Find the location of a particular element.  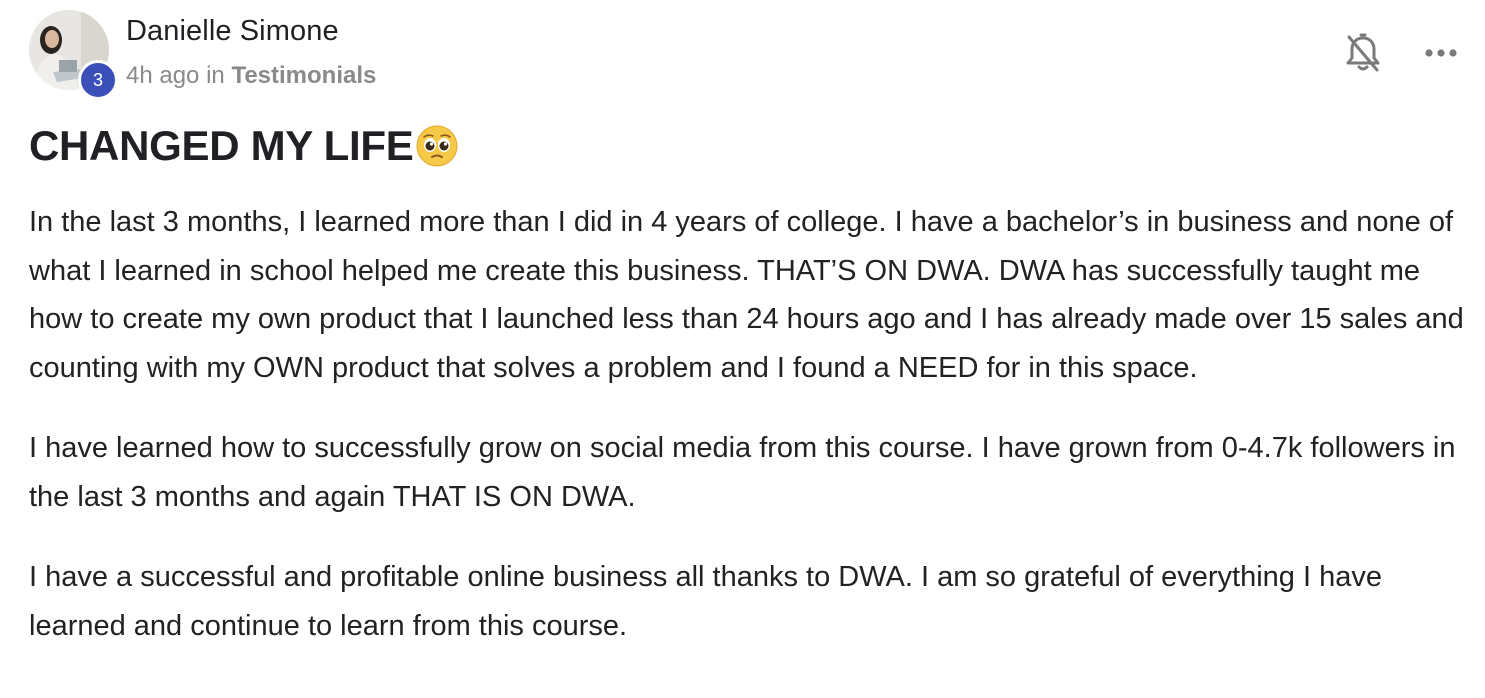

post-time: 4h ago is located at coordinates (163, 75).